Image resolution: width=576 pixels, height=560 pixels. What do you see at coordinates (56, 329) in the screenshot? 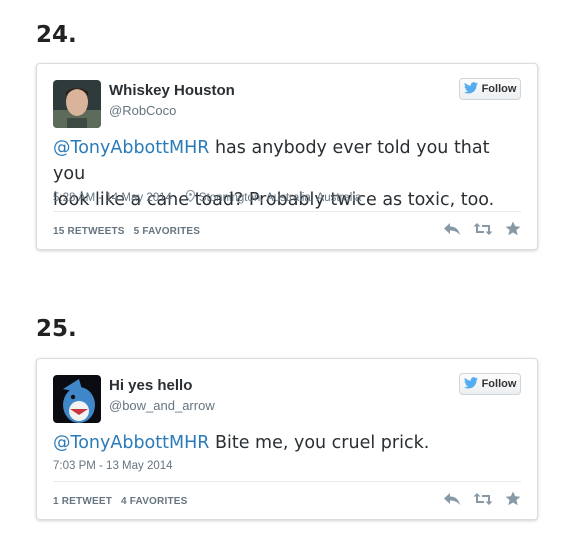
I see `item-number: 25.` at bounding box center [56, 329].